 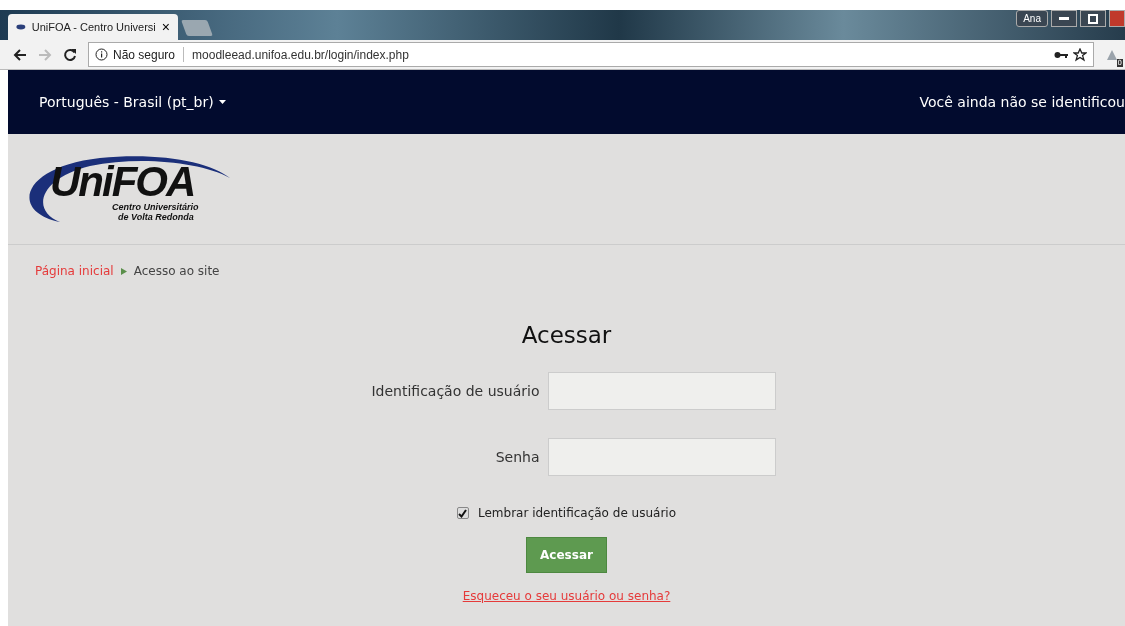 What do you see at coordinates (566, 335) in the screenshot?
I see `login-heading: Acessar` at bounding box center [566, 335].